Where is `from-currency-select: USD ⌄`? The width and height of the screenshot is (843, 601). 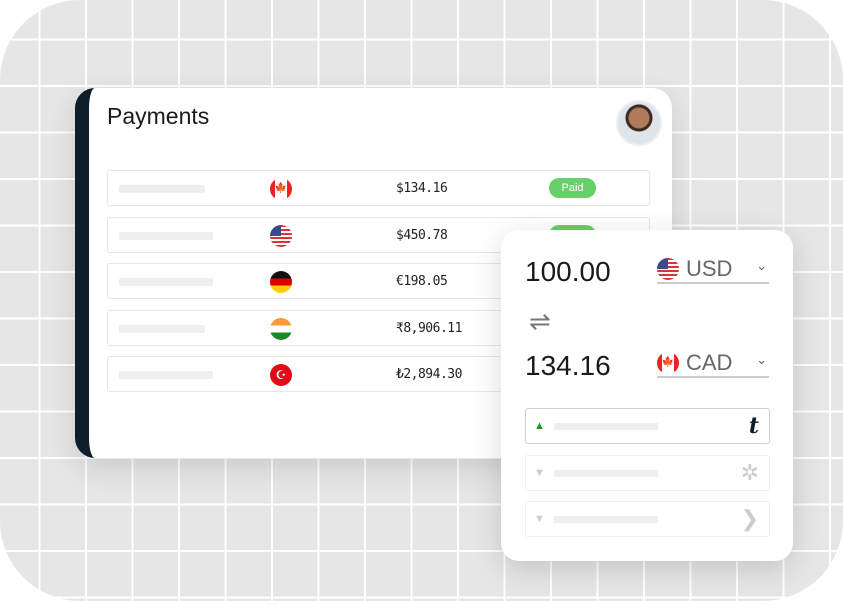
from-currency-select: USD ⌄ is located at coordinates (713, 270).